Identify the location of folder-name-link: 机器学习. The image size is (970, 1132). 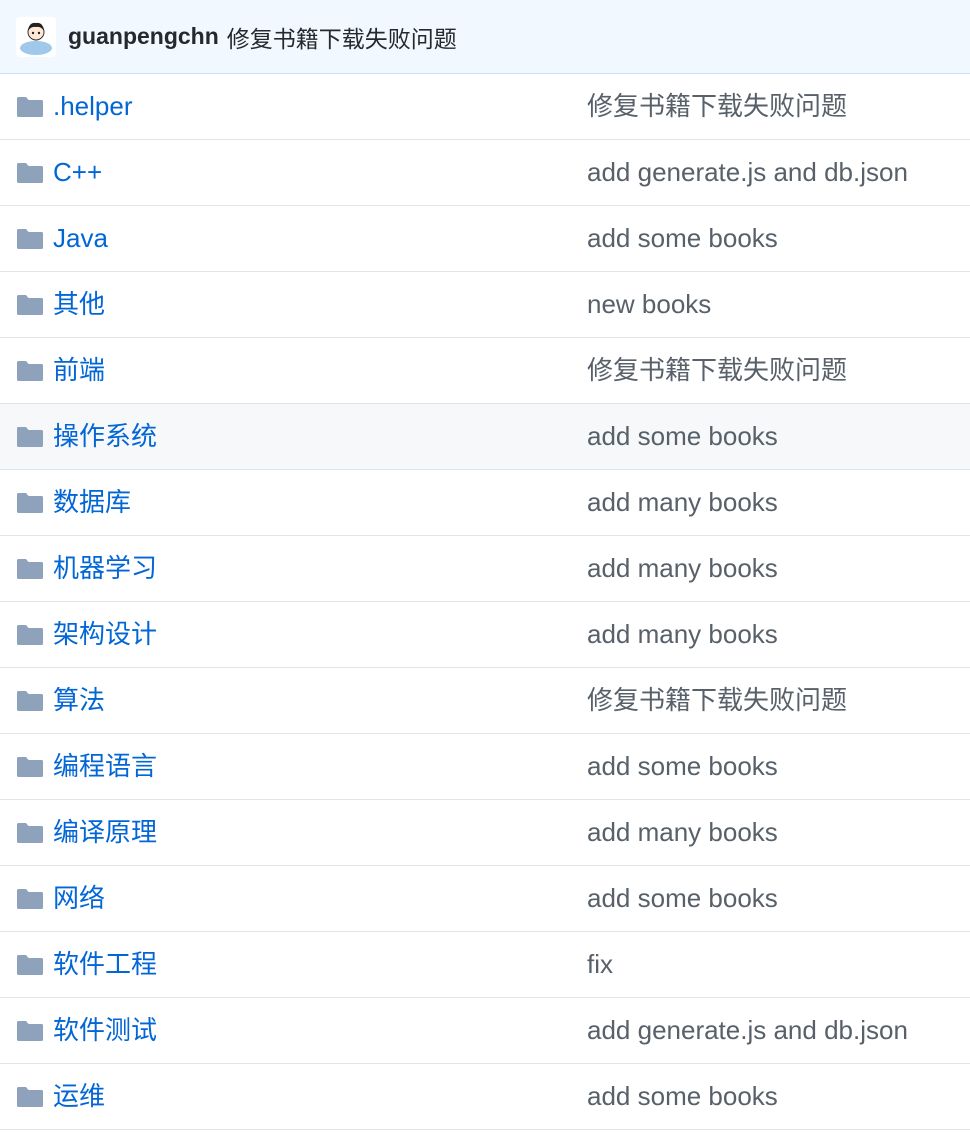
(105, 568).